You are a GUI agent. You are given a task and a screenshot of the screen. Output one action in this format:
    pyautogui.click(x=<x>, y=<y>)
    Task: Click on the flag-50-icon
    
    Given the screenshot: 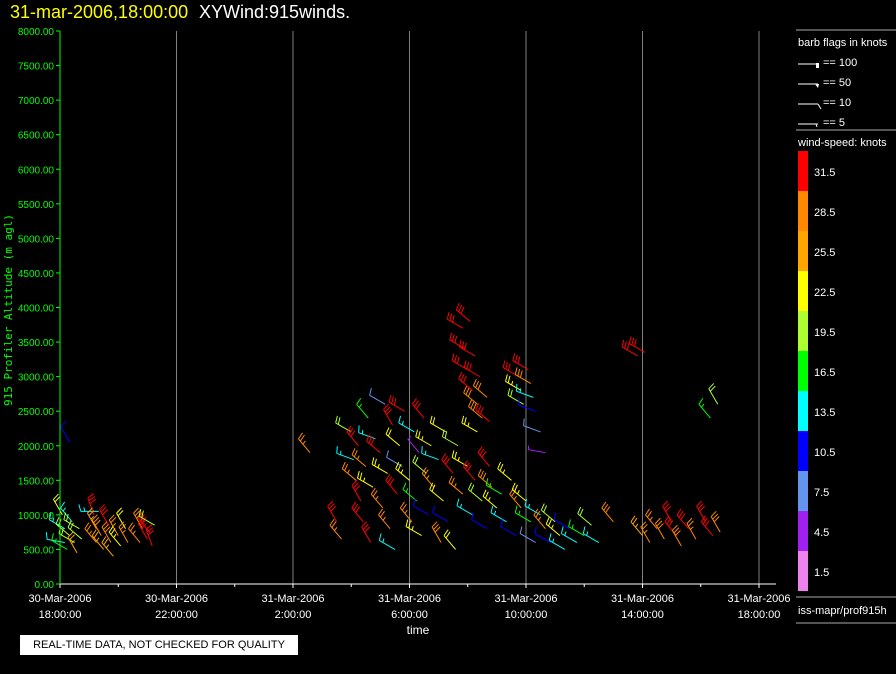 What is the action you would take?
    pyautogui.click(x=817, y=86)
    